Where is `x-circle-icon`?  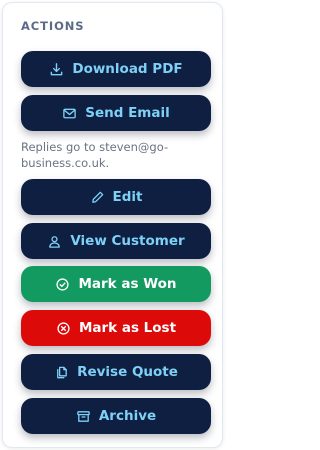
x-circle-icon is located at coordinates (63, 328).